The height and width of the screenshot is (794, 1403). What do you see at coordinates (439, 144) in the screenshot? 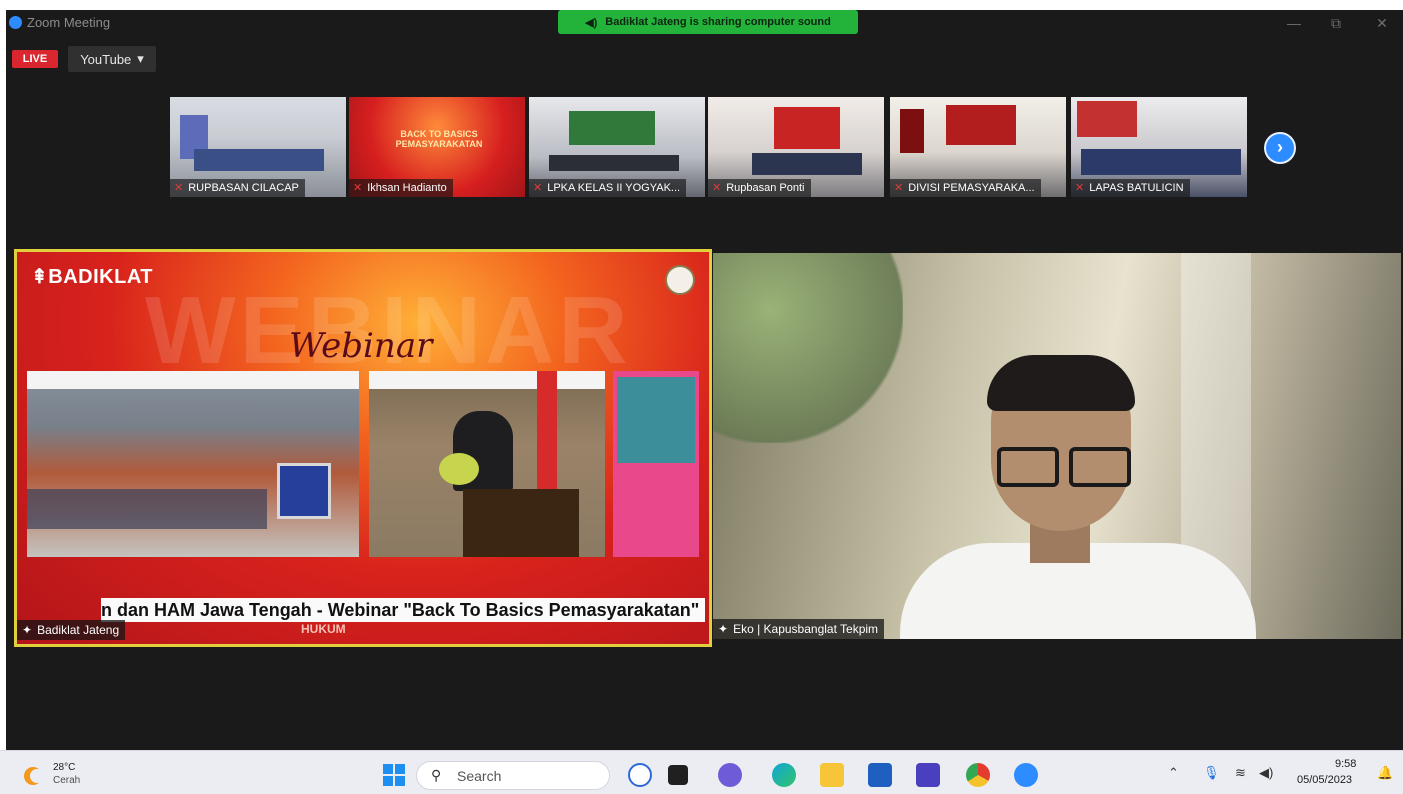
I see `slide-title-line: PEMASYARAKATAN` at bounding box center [439, 144].